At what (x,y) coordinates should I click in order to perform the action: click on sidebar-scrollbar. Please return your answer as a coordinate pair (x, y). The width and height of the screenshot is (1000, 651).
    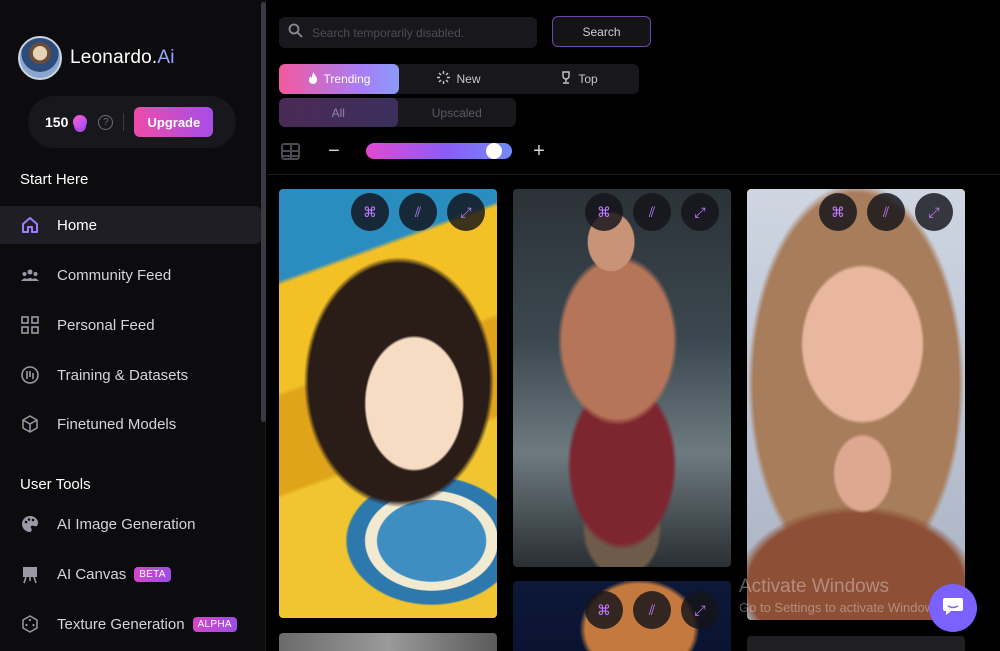
    Looking at the image, I should click on (263, 212).